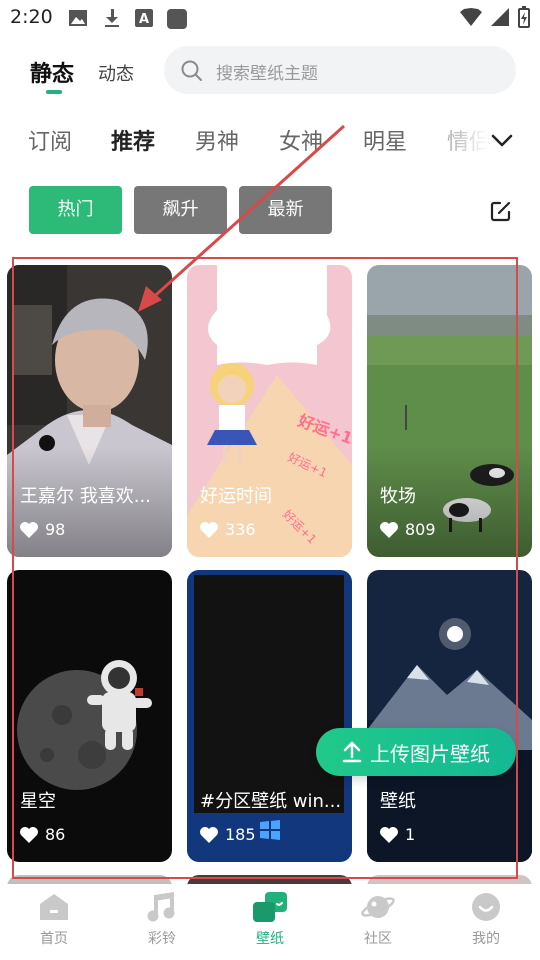 The image size is (540, 960). I want to click on like-count-value: 86, so click(55, 834).